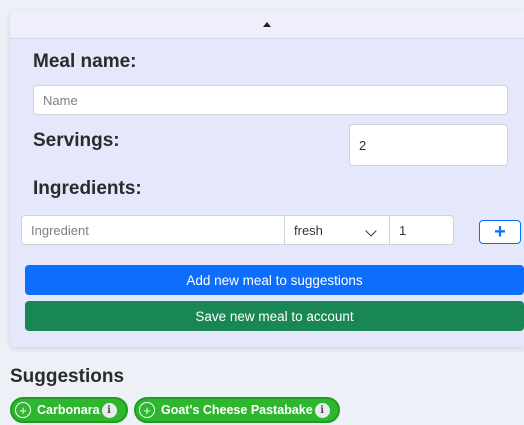  I want to click on collapse-toggle, so click(267, 24).